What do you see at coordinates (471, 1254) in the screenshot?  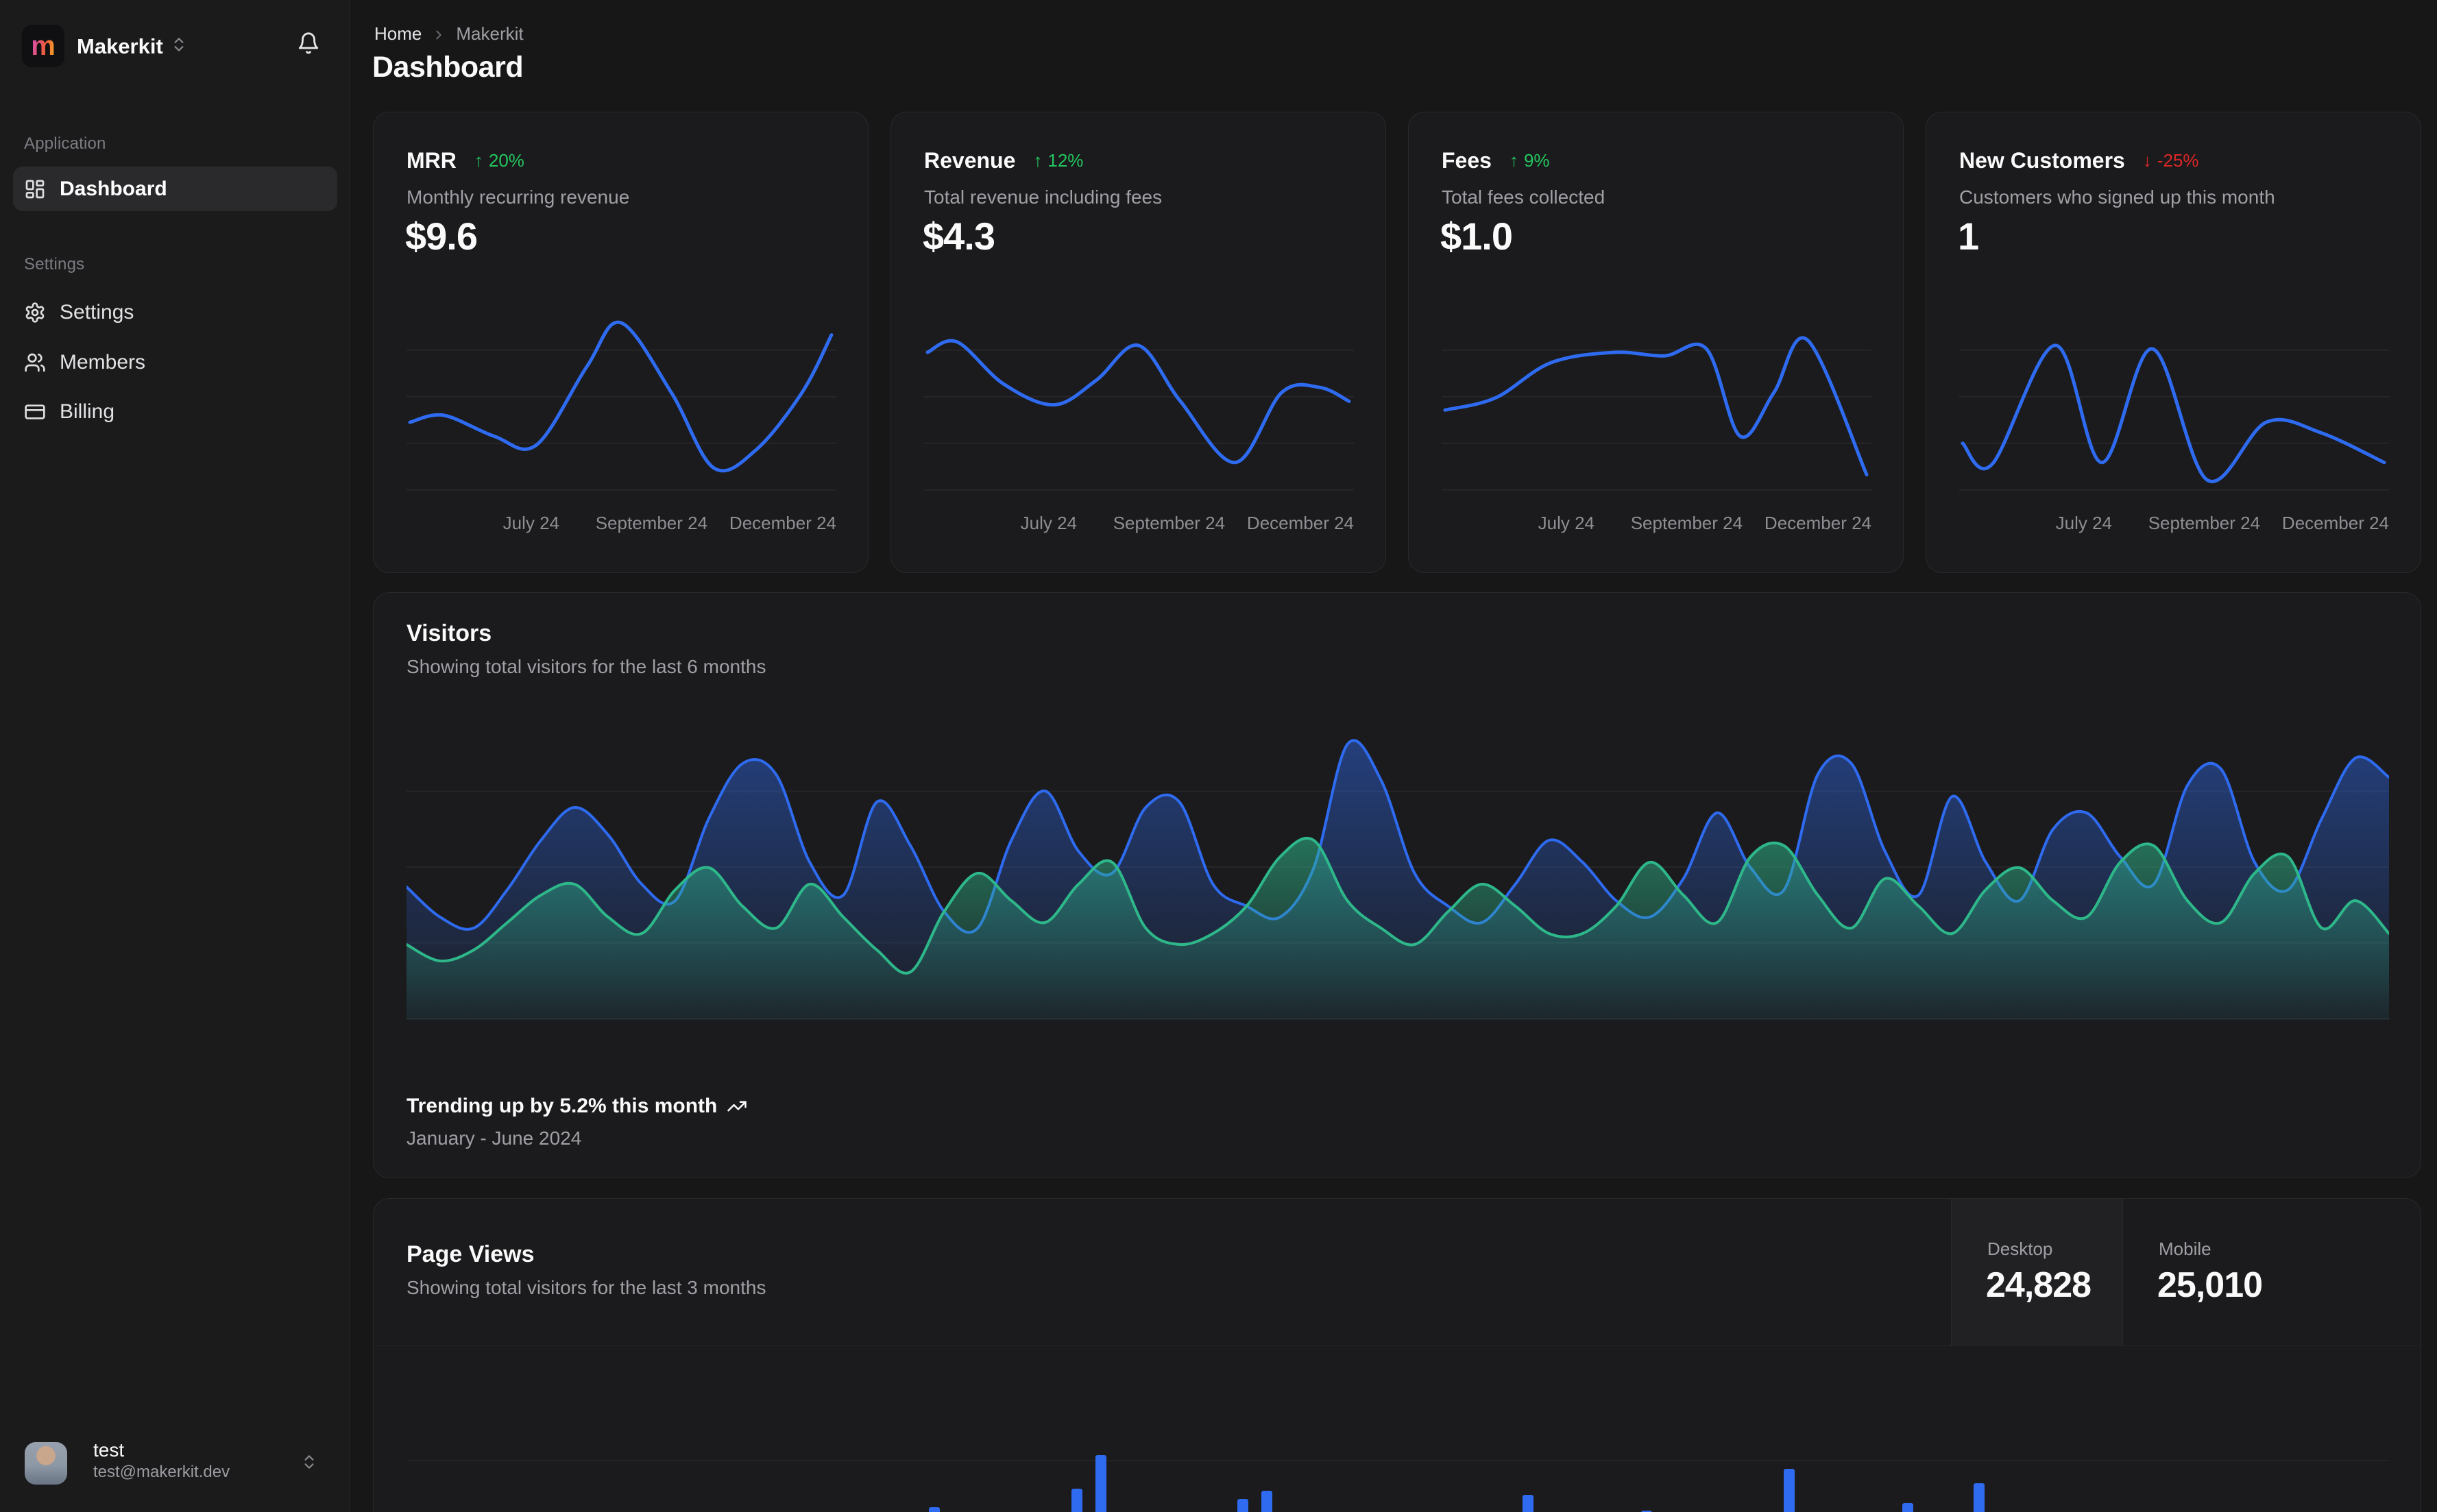 I see `page-views-title: Page Views` at bounding box center [471, 1254].